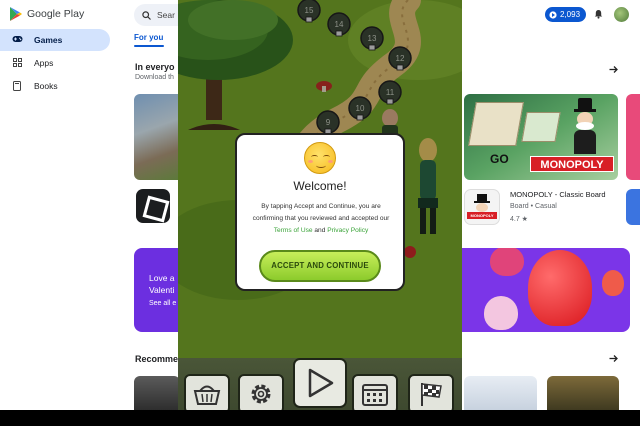 This screenshot has width=640, height=426. I want to click on section-title-everyone: In everyo, so click(155, 67).